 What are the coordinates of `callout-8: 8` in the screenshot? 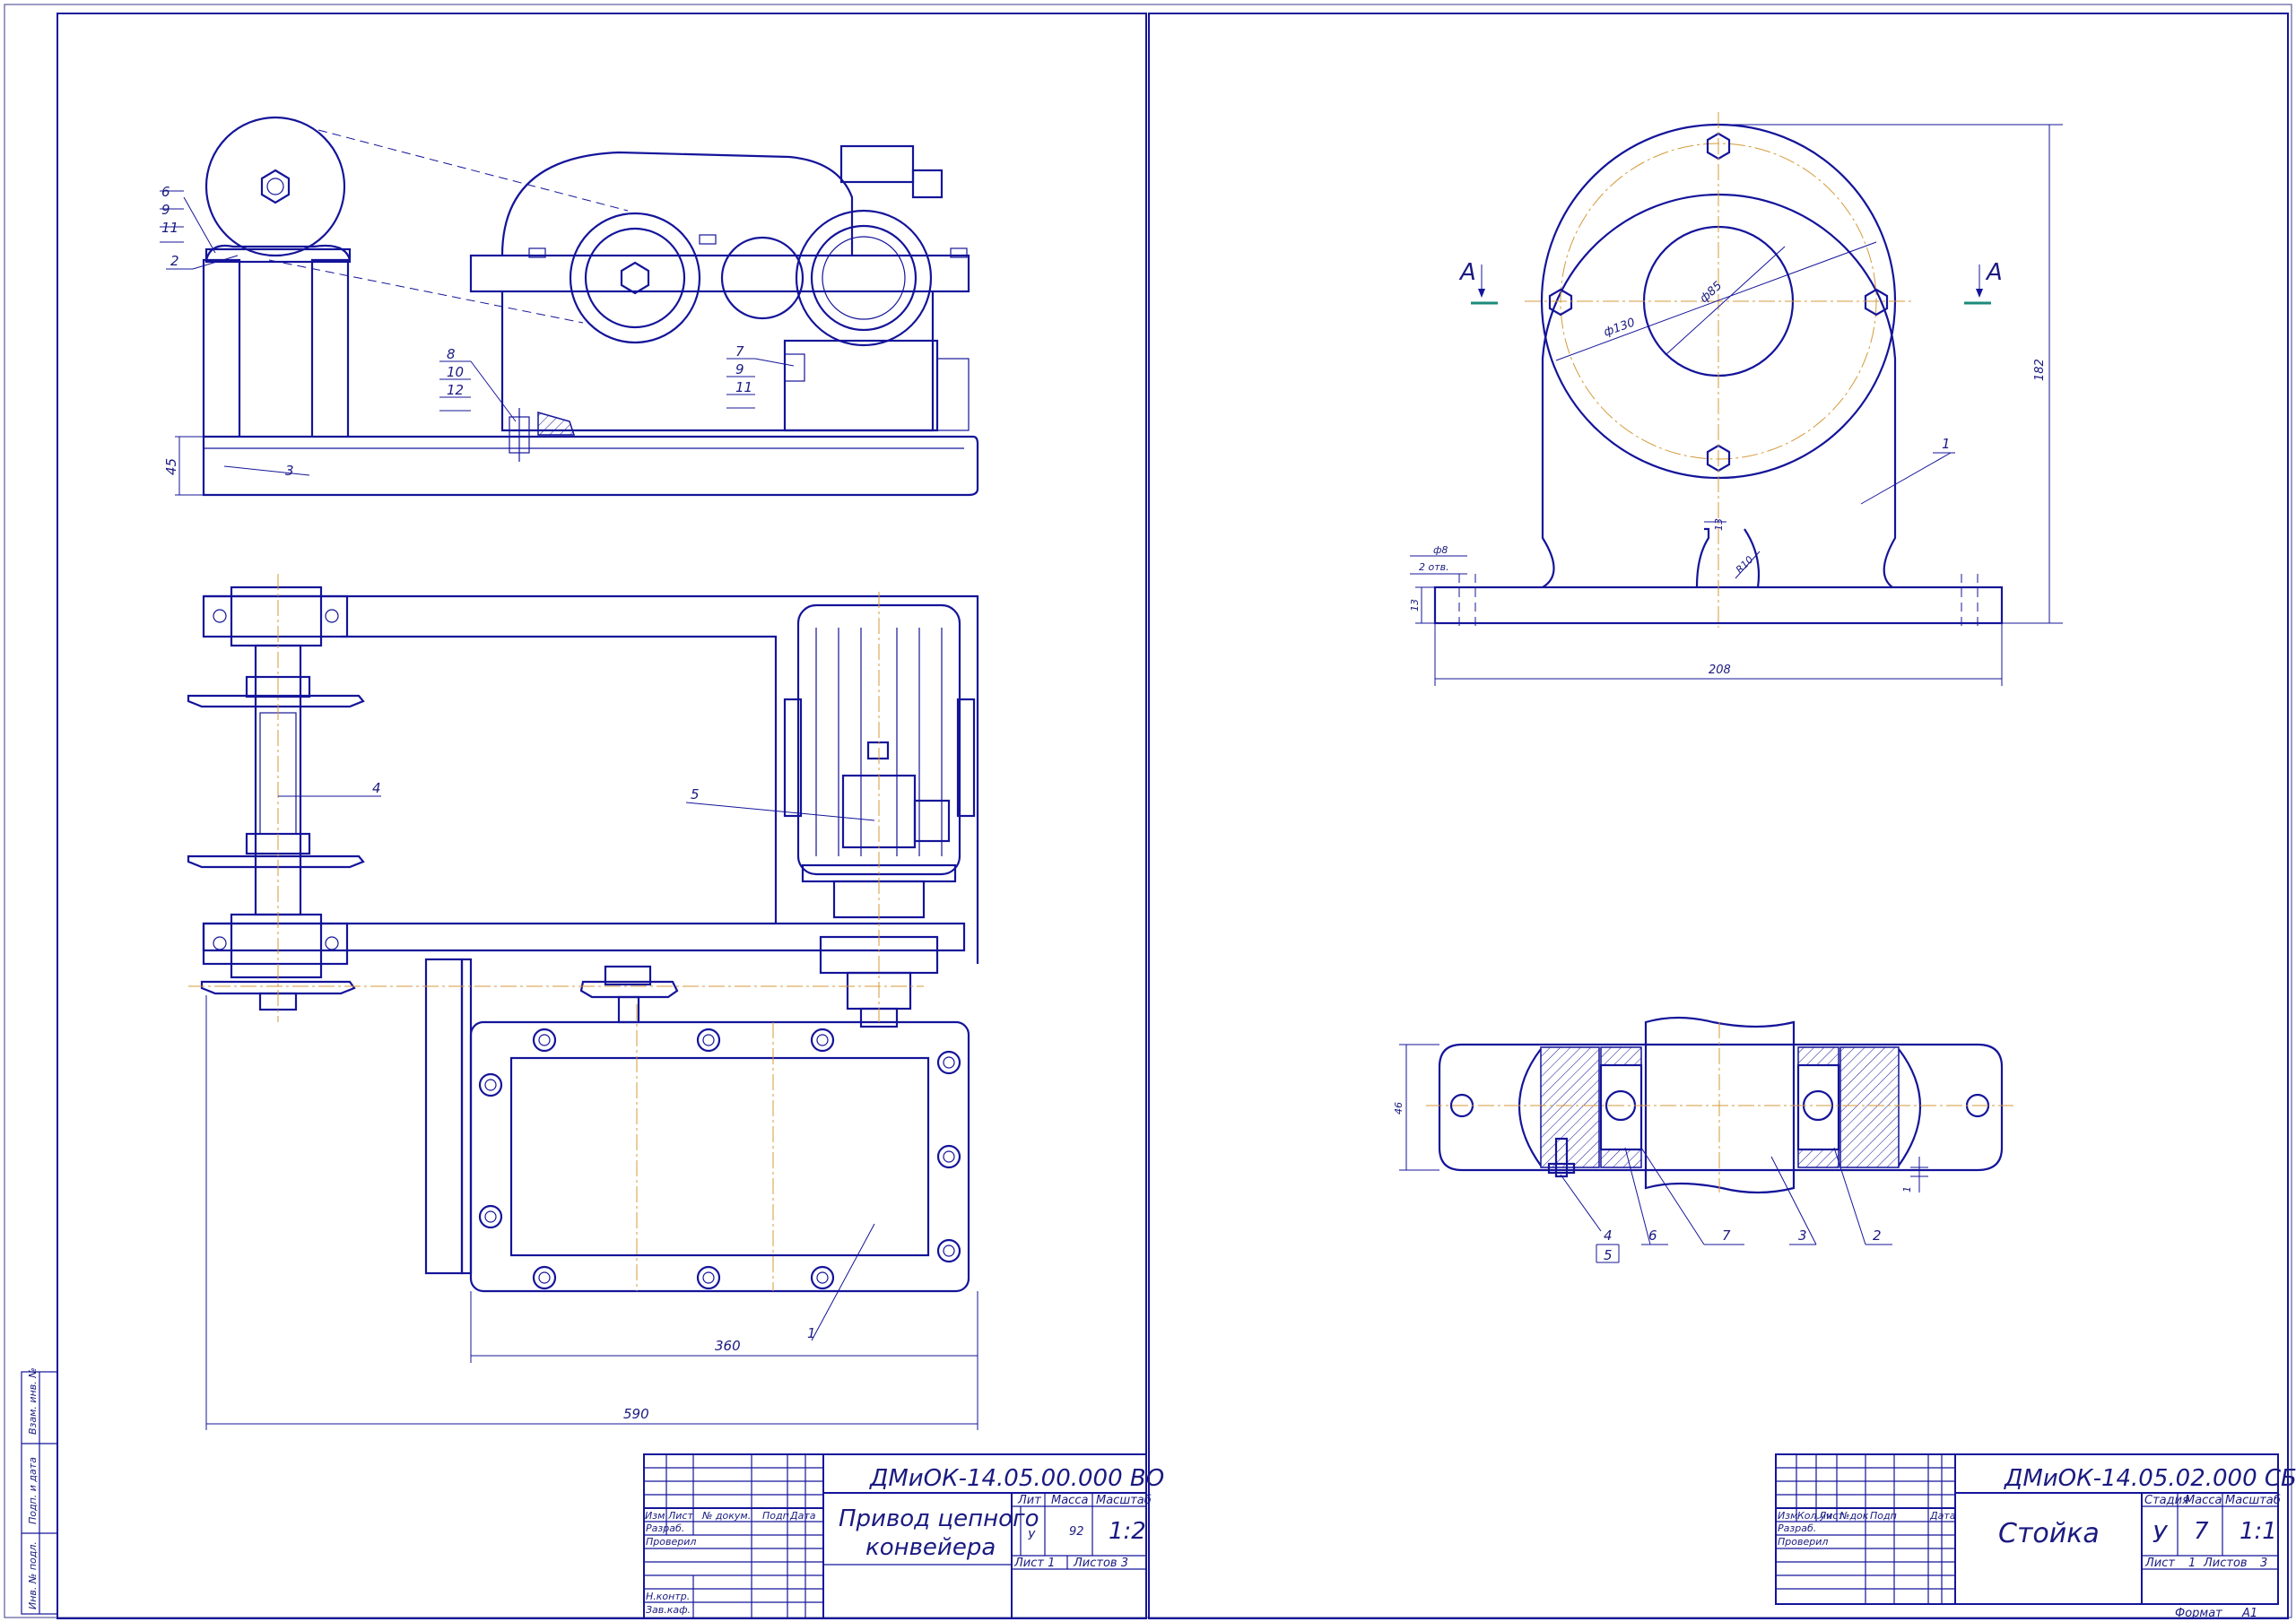 It's located at (451, 354).